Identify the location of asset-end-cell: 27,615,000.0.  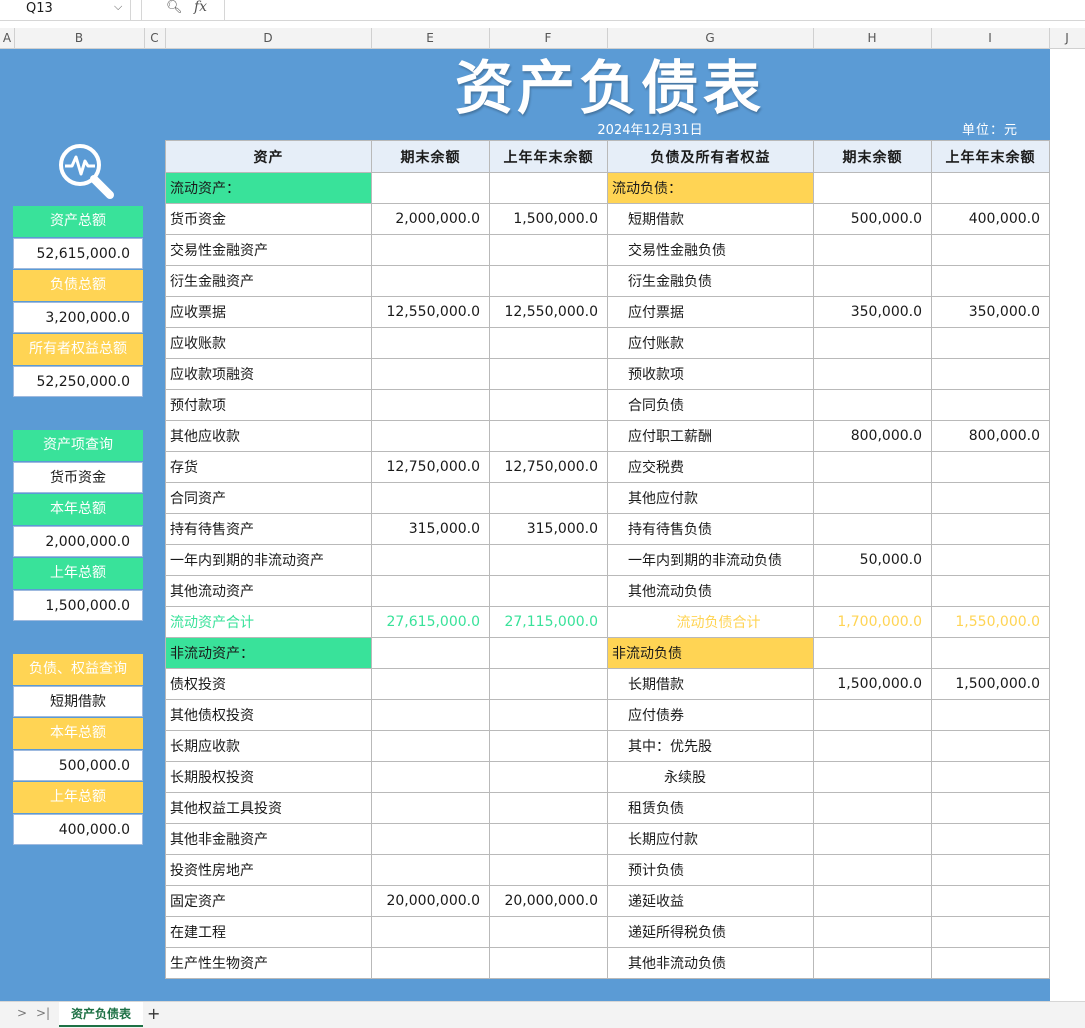
(430, 622).